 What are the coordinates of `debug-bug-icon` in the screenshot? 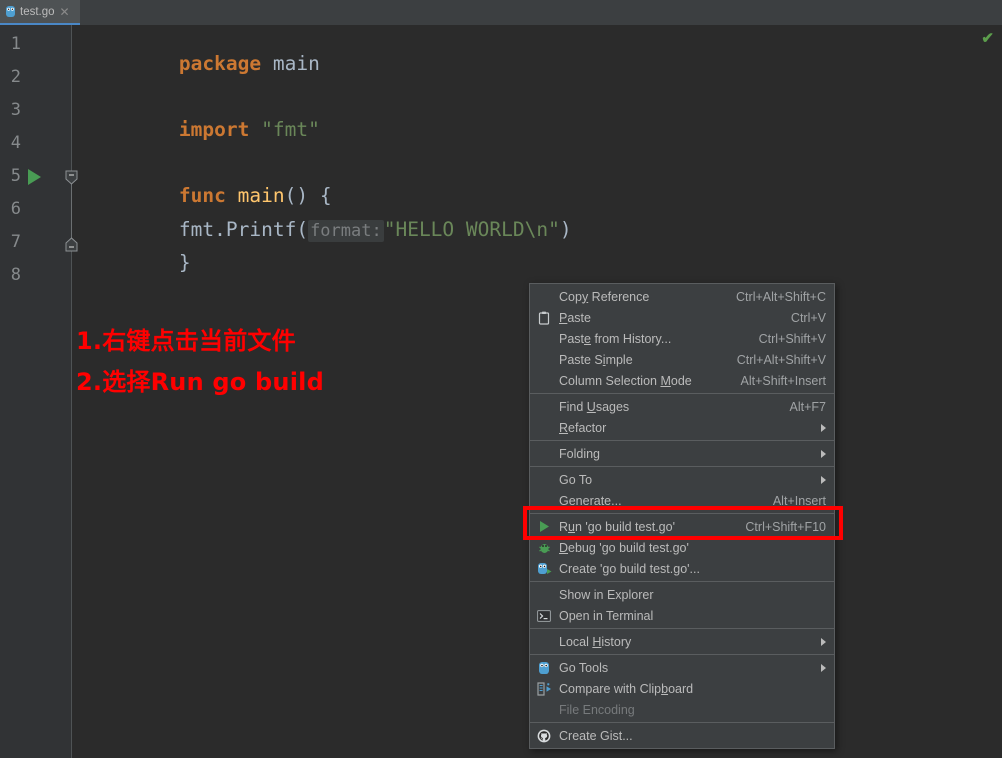 It's located at (544, 548).